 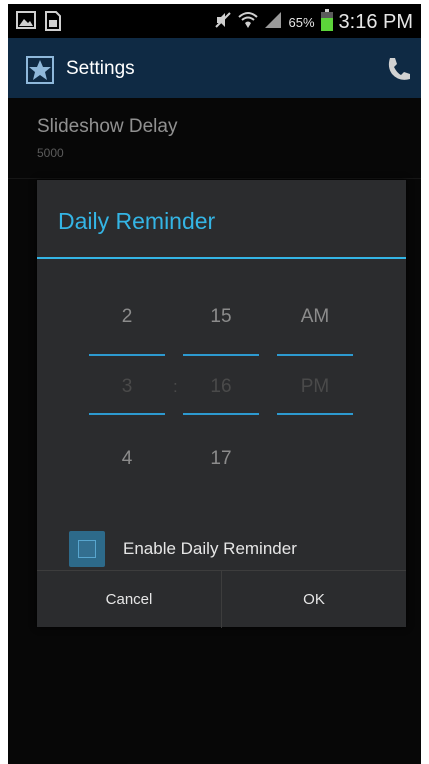 What do you see at coordinates (301, 22) in the screenshot?
I see `battery-percent: 65%` at bounding box center [301, 22].